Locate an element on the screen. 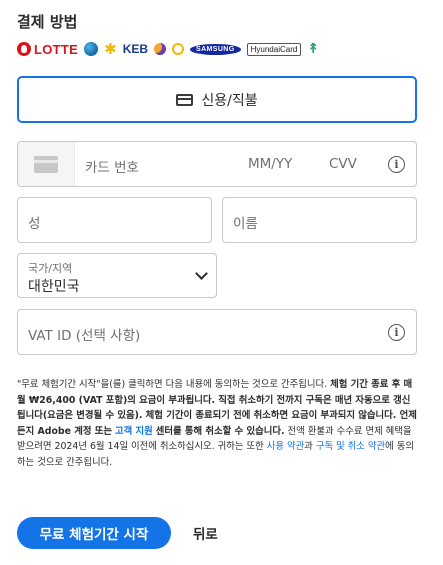 The width and height of the screenshot is (443, 565). medal-logo-icon is located at coordinates (178, 49).